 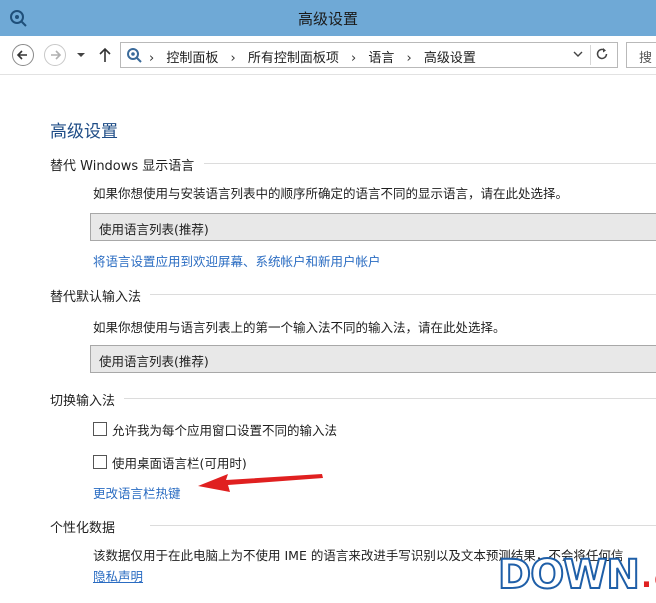 I want to click on arrow-left-icon, so click(x=21, y=55).